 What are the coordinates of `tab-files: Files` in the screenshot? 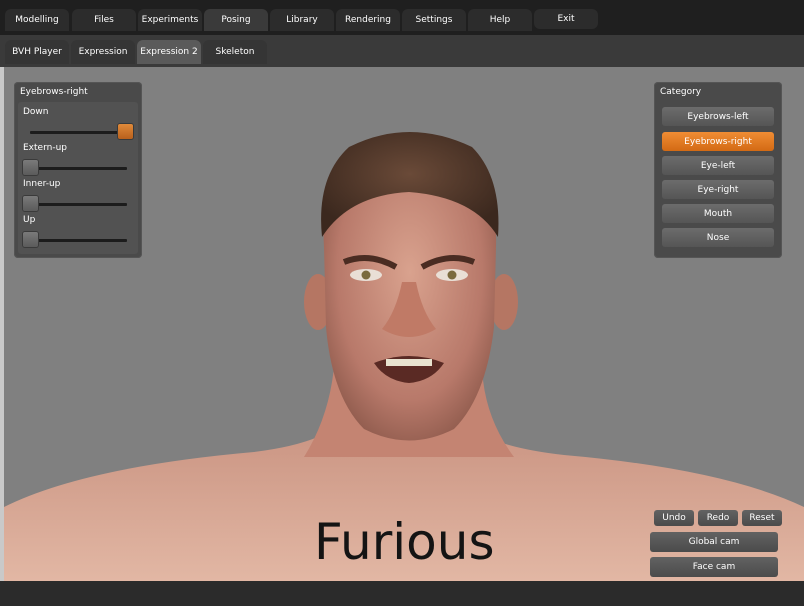 It's located at (104, 20).